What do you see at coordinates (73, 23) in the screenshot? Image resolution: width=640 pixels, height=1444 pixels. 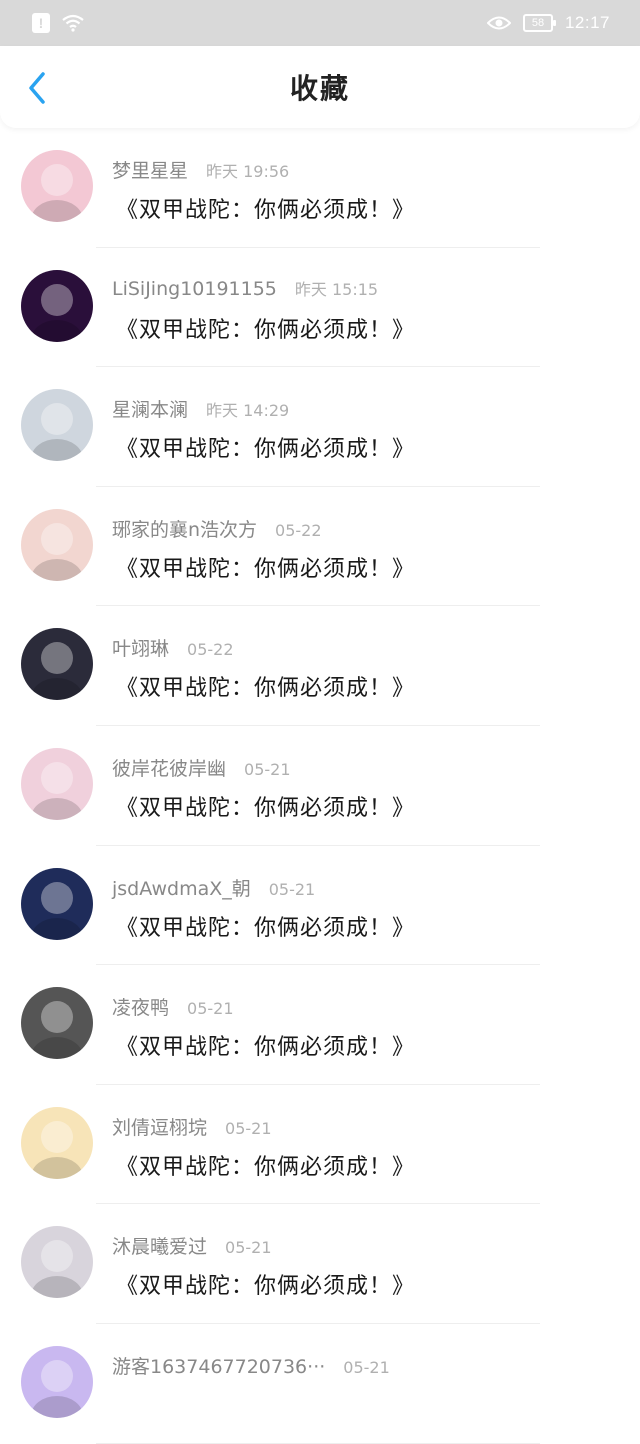 I see `wifi-icon` at bounding box center [73, 23].